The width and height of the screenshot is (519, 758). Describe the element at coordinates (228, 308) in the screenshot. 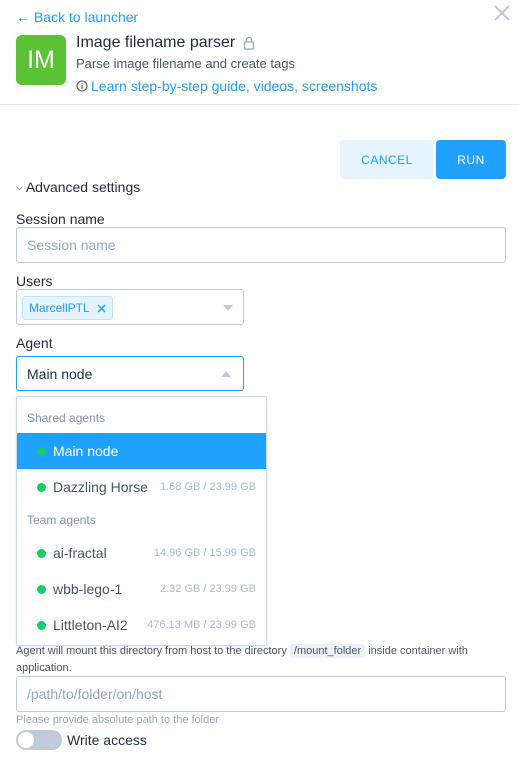

I see `chevron-down-icon` at that location.